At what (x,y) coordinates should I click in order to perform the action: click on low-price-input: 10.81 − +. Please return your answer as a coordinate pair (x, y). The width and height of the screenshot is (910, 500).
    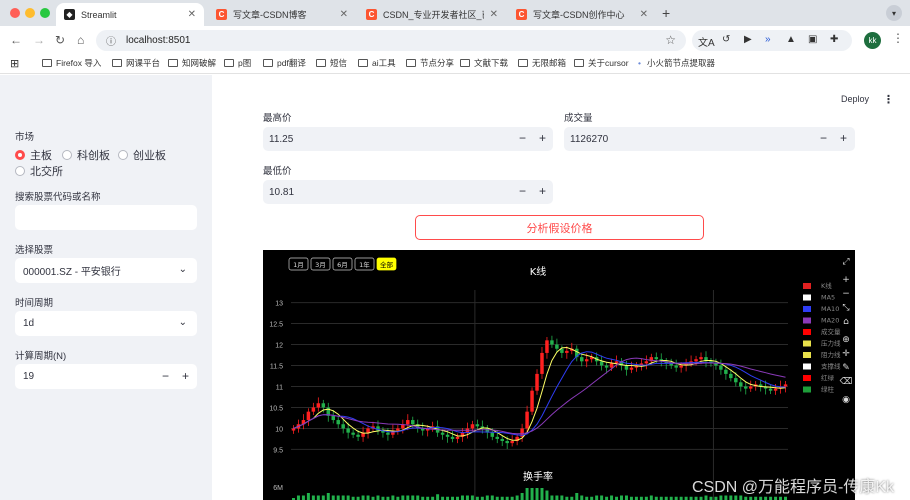
    Looking at the image, I should click on (408, 192).